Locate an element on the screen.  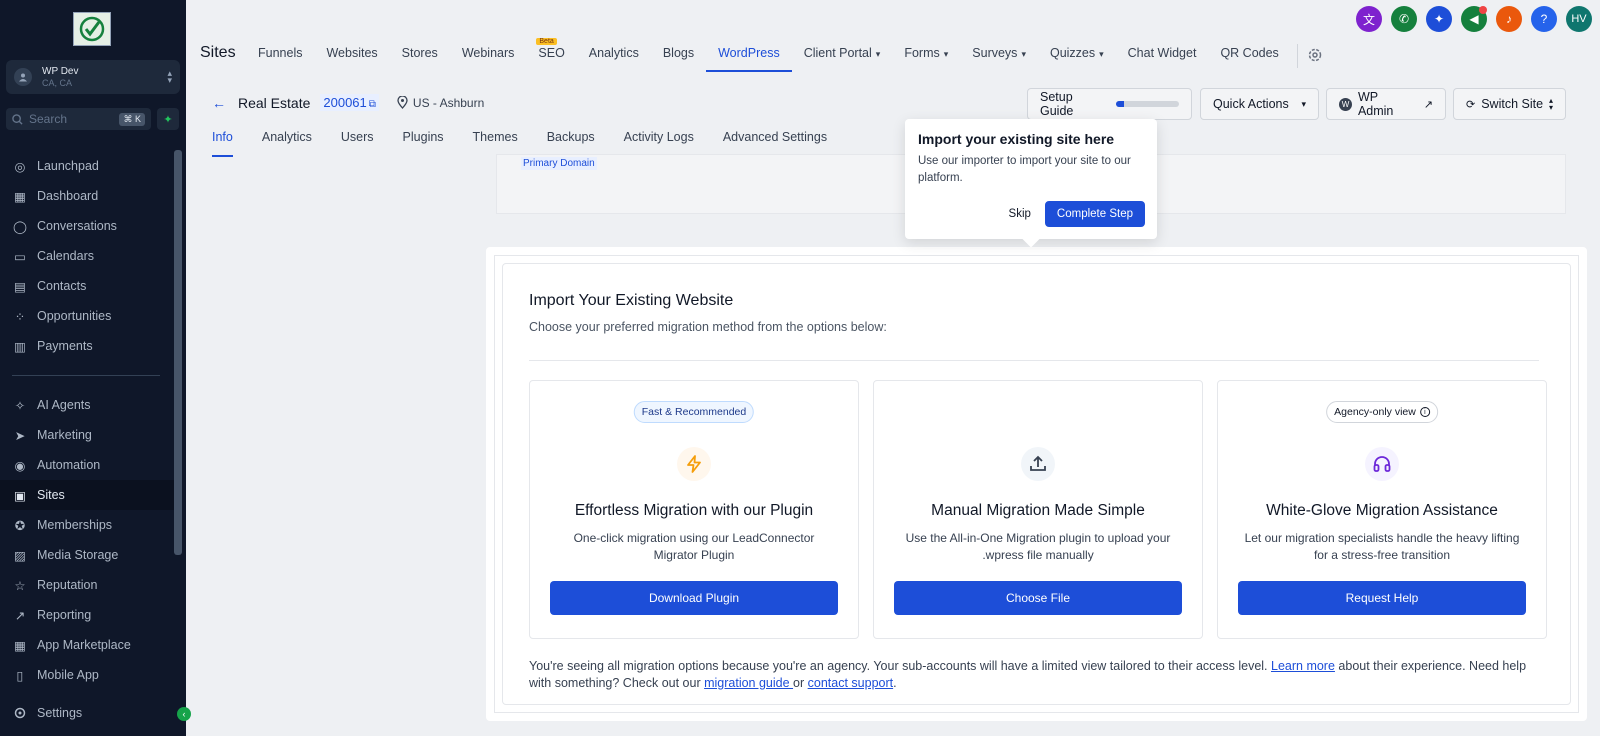
site-id-text: 200061 is located at coordinates (345, 102).